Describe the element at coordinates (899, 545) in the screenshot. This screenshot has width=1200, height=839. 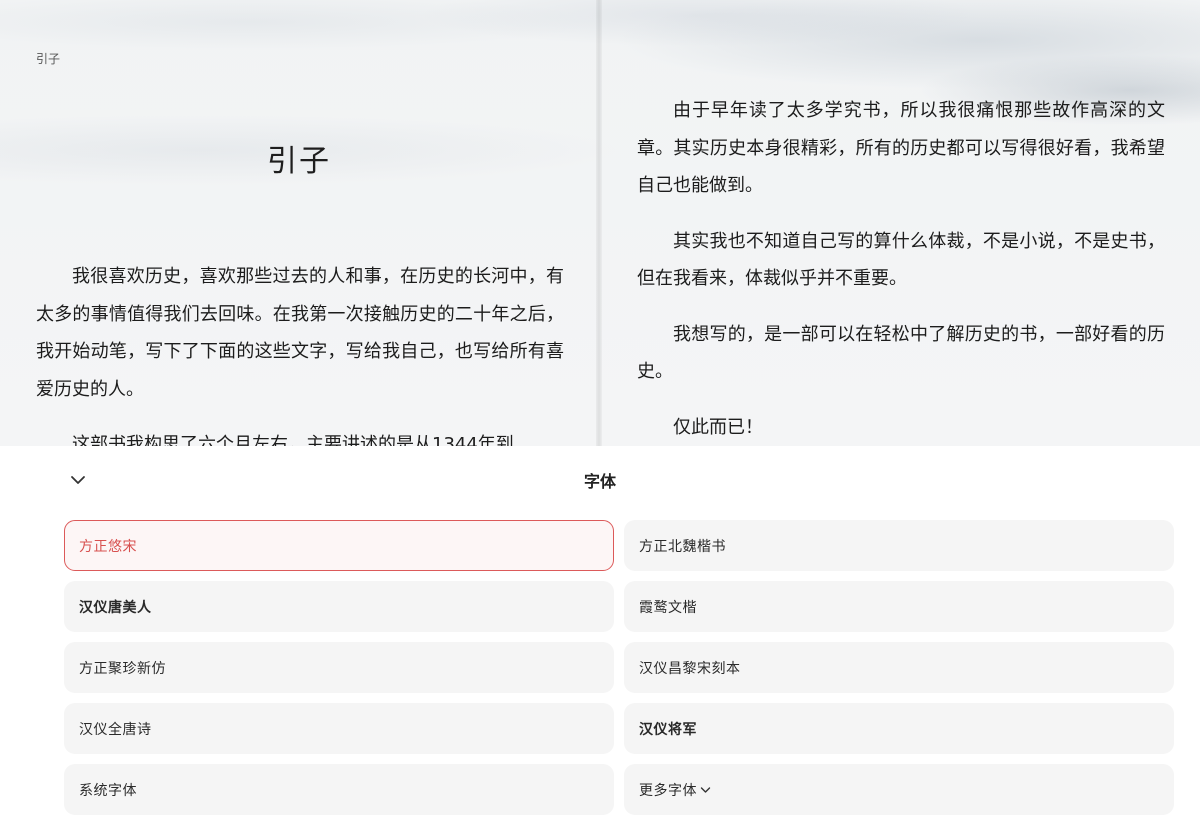
I see `font-option-fangzheng-beiwei-kaishu: 方正北魏楷书` at that location.